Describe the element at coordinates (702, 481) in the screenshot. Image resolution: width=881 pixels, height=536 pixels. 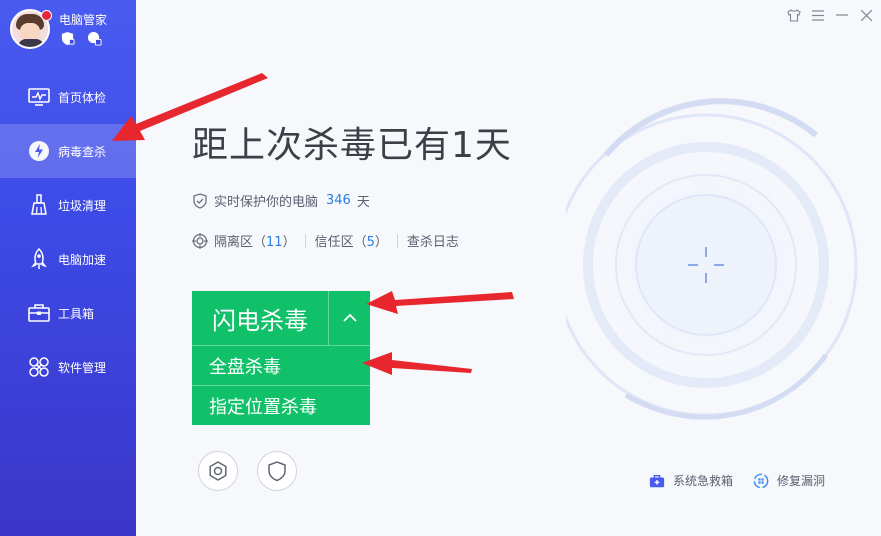
I see `tool-label: 系统急救箱` at that location.